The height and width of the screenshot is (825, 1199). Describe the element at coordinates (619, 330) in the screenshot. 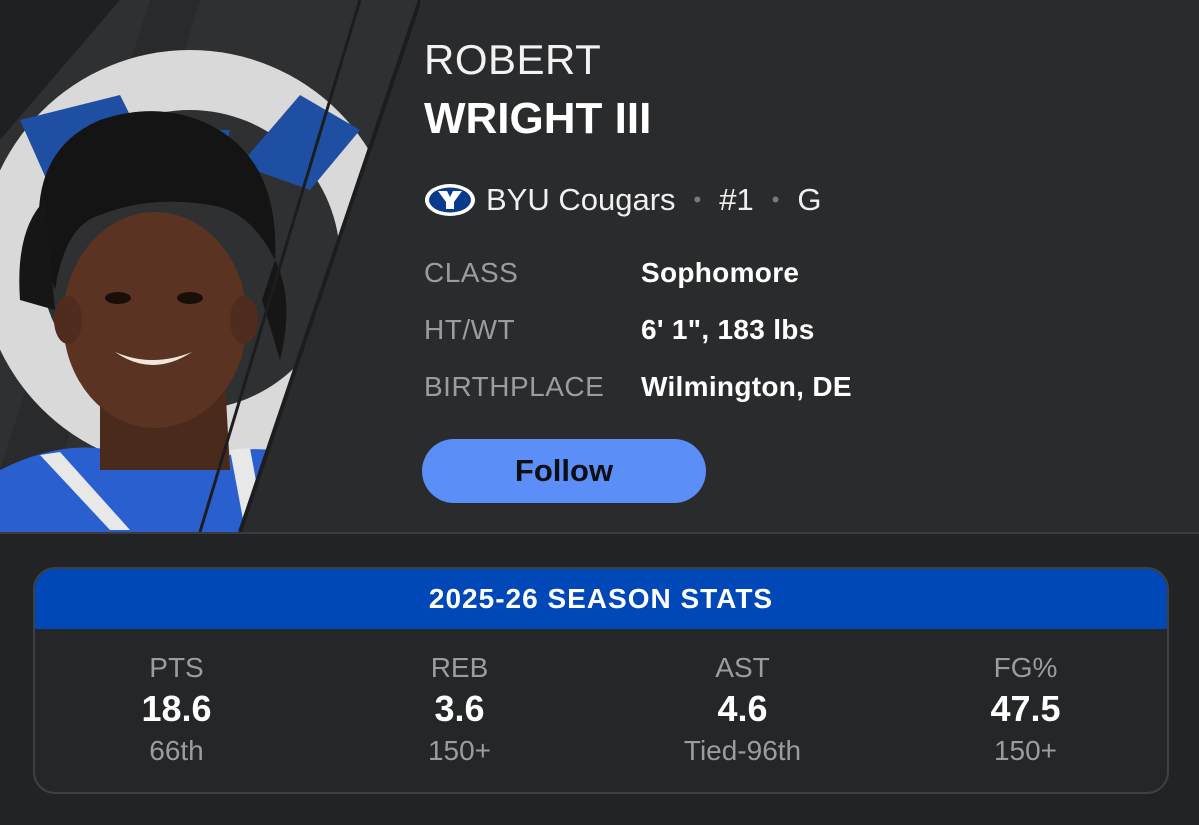

I see `info-row-height-weight: HT/WT 6' 1", 183 lbs` at that location.